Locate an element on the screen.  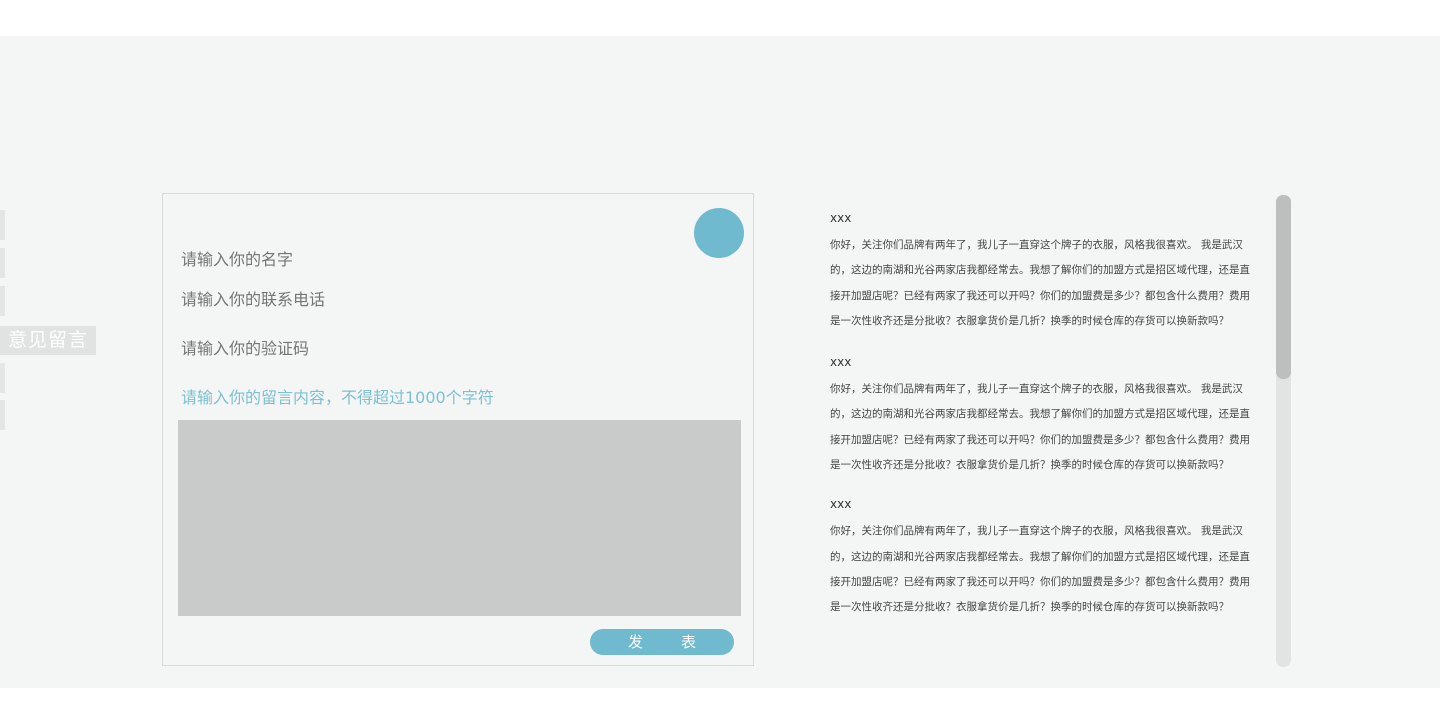
message-textarea is located at coordinates (459, 518).